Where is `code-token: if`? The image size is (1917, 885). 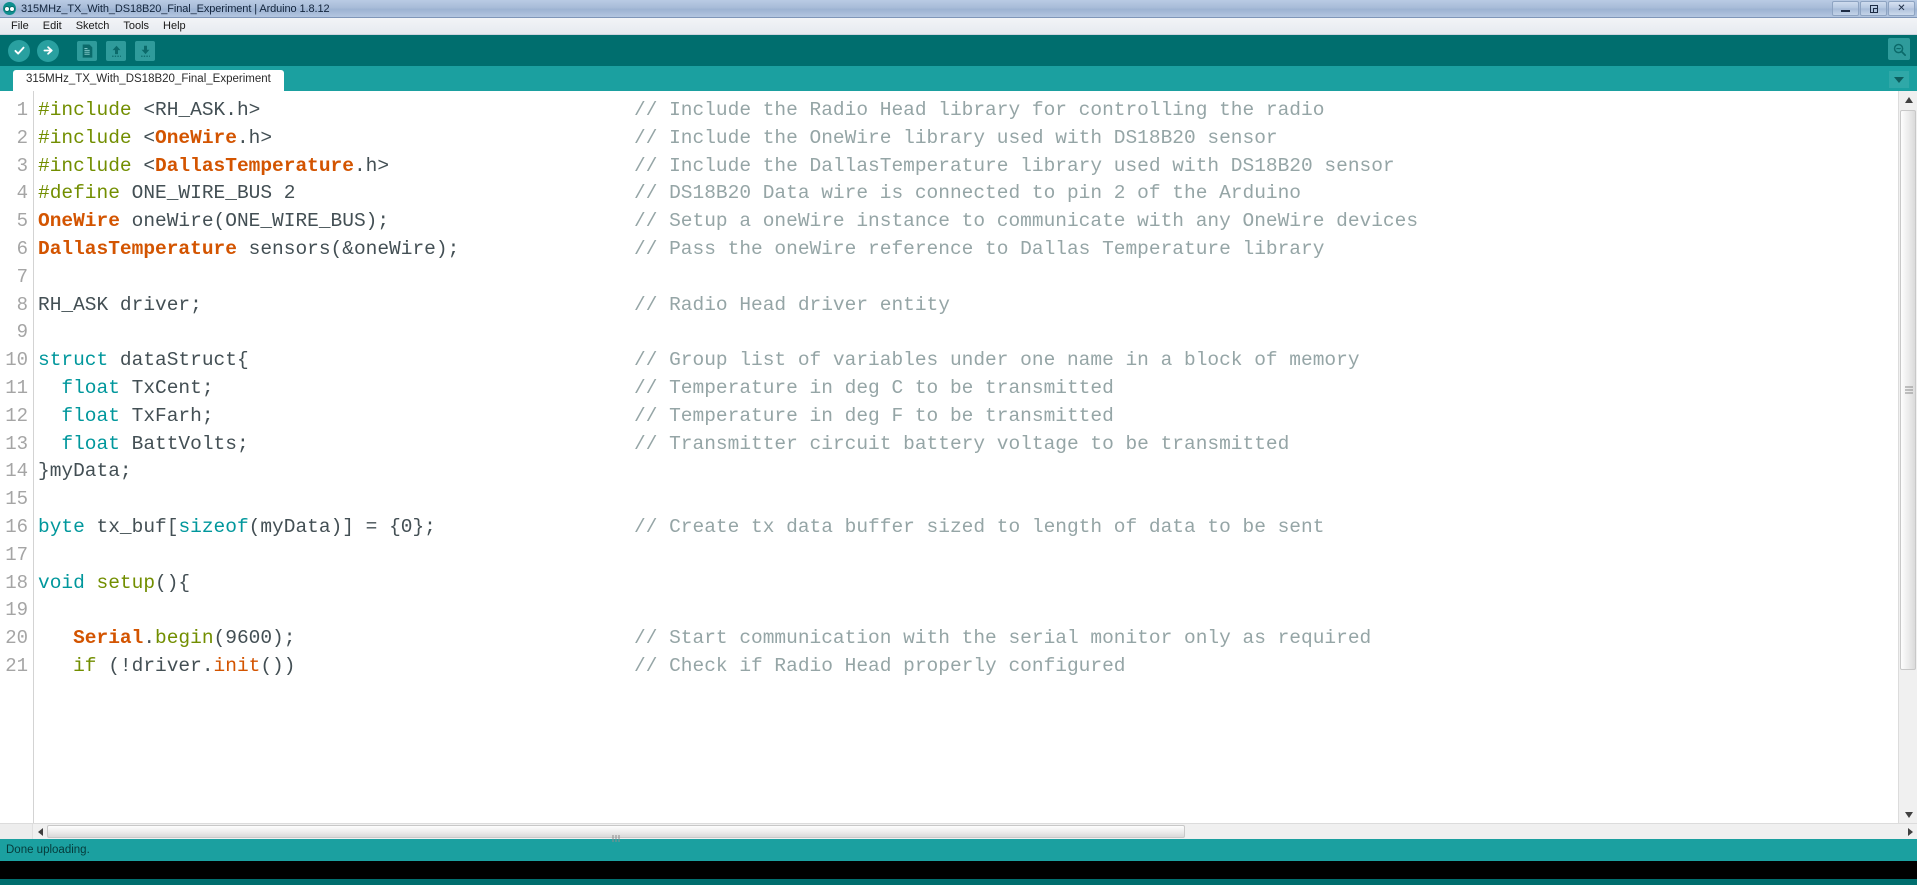
code-token: if is located at coordinates (85, 665).